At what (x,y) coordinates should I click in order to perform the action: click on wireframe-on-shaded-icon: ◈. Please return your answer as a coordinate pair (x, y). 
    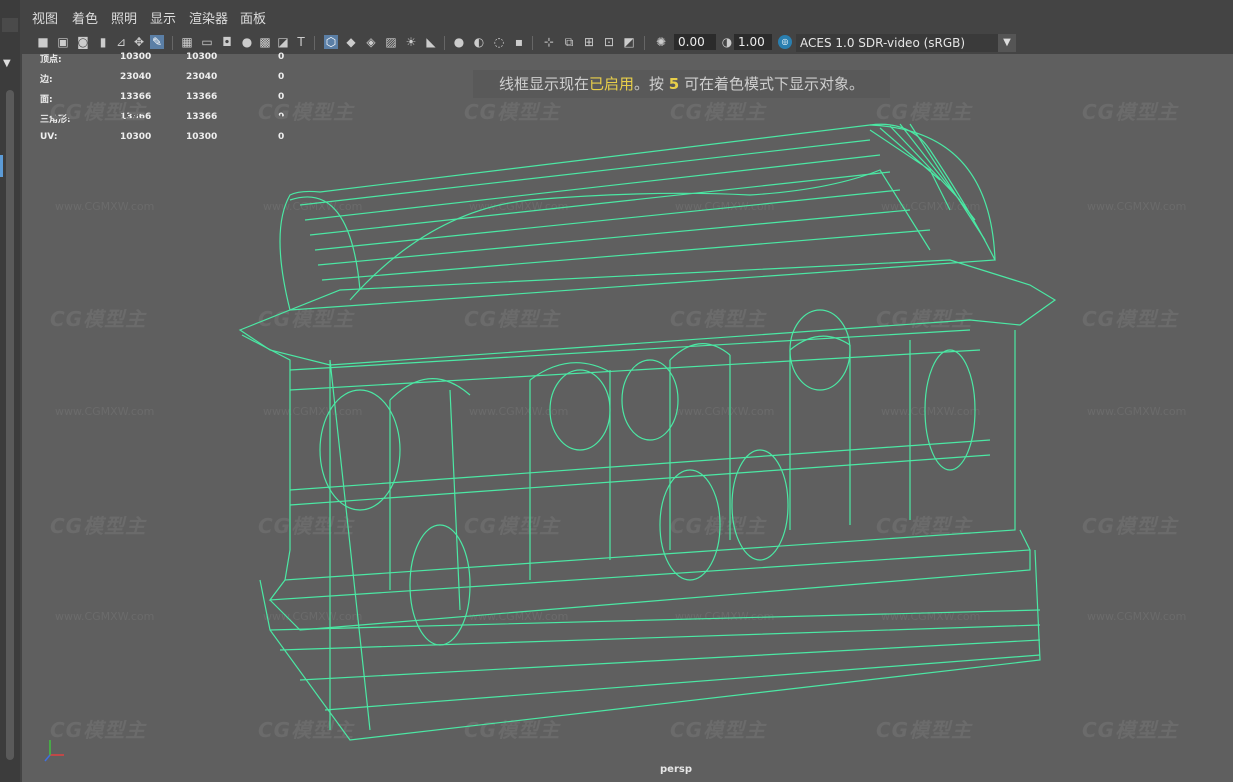
    Looking at the image, I should click on (371, 42).